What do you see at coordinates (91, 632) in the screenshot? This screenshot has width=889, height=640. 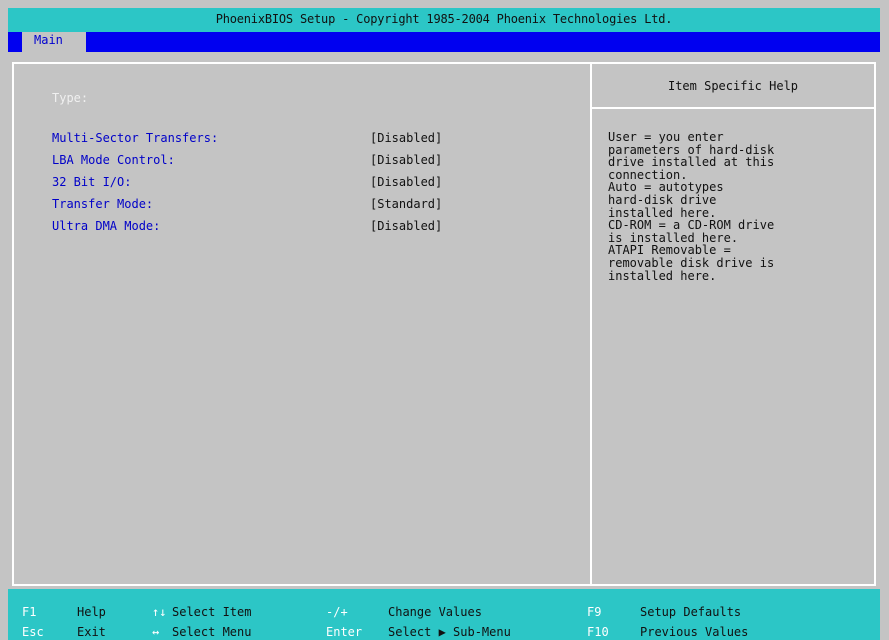 I see `key-esc-desc: Exit` at bounding box center [91, 632].